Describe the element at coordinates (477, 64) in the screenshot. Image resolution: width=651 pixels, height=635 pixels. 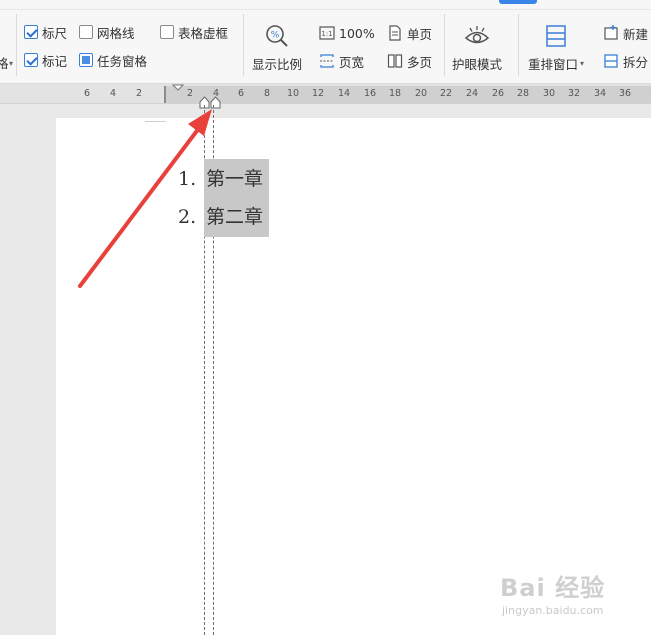
I see `eye-protection-label: 护眼模式` at that location.